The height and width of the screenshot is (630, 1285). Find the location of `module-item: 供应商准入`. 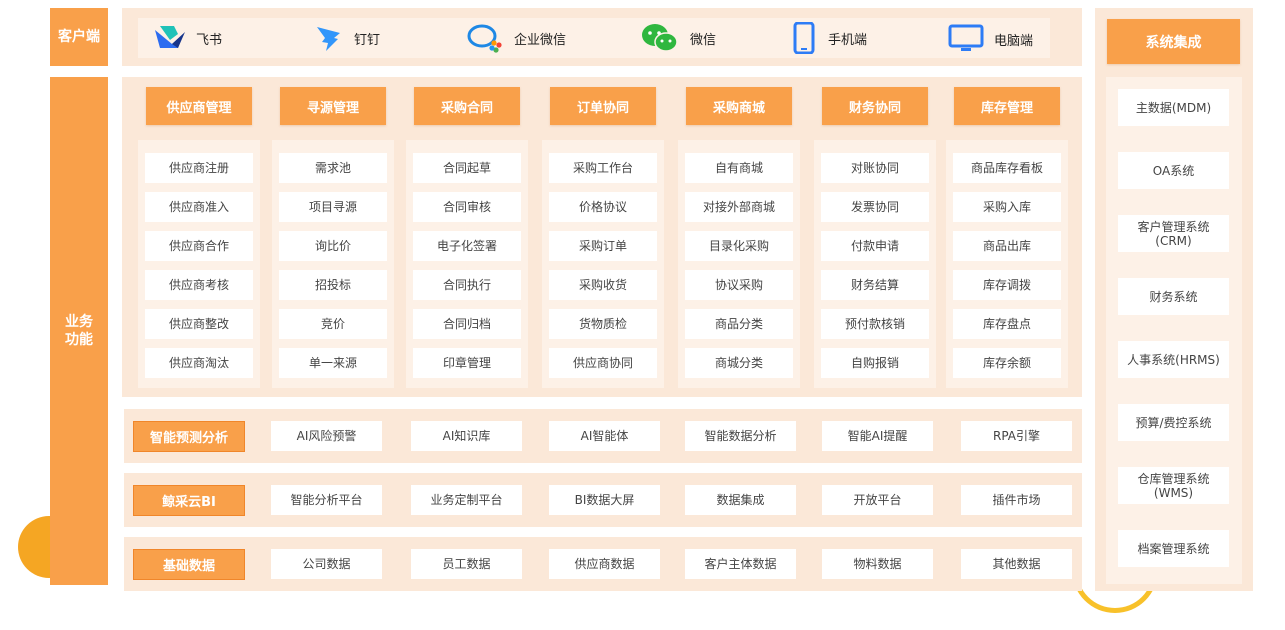

module-item: 供应商准入 is located at coordinates (199, 207).